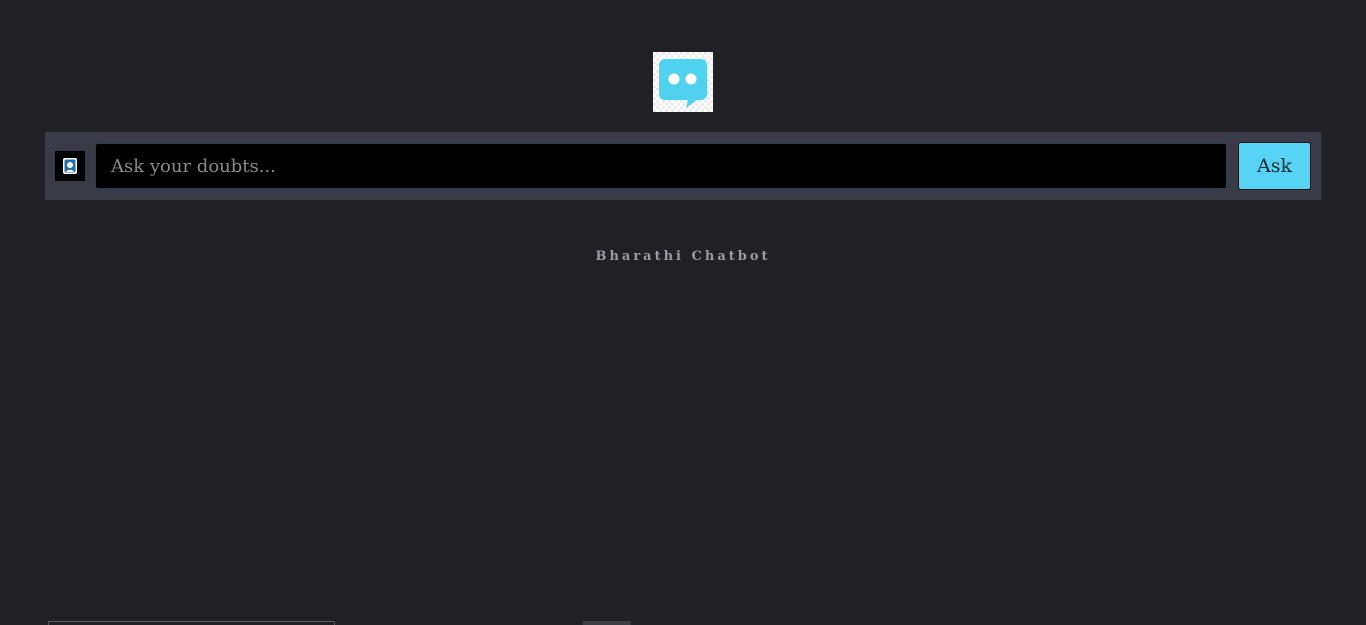  Describe the element at coordinates (70, 166) in the screenshot. I see `user-avatar-icon` at that location.